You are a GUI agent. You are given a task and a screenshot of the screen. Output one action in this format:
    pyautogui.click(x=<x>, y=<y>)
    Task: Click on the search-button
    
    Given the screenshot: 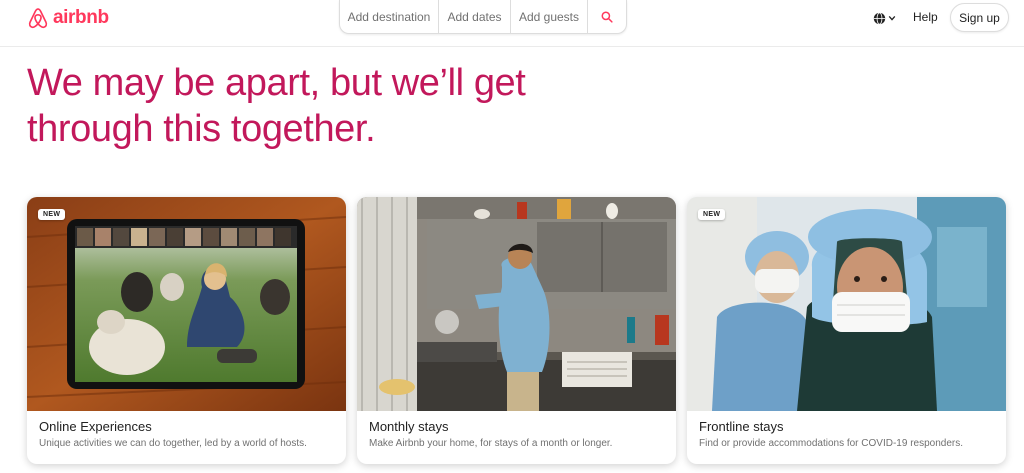 What is the action you would take?
    pyautogui.click(x=607, y=16)
    